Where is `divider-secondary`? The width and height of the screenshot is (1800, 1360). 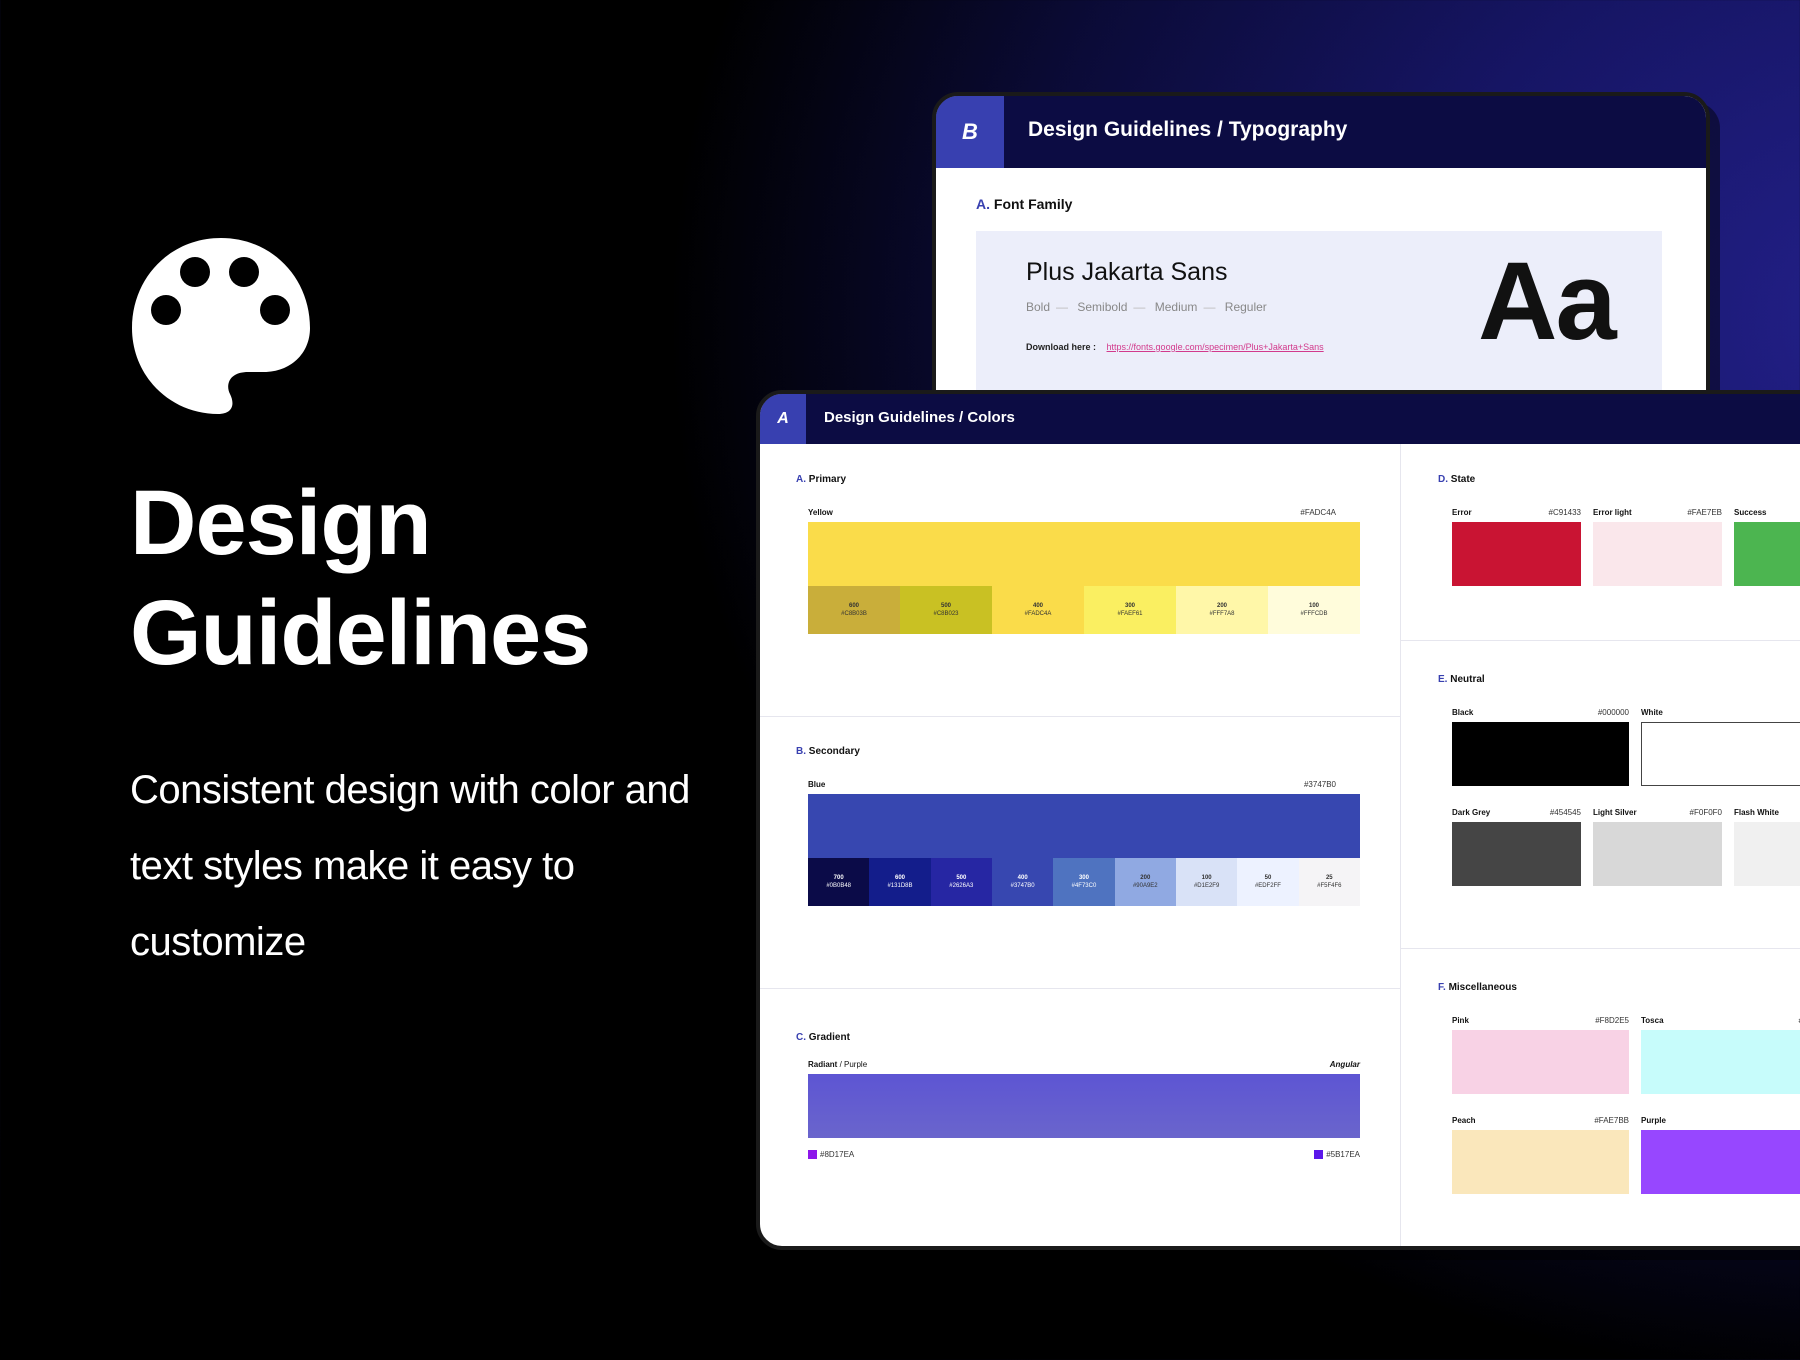 divider-secondary is located at coordinates (1080, 988).